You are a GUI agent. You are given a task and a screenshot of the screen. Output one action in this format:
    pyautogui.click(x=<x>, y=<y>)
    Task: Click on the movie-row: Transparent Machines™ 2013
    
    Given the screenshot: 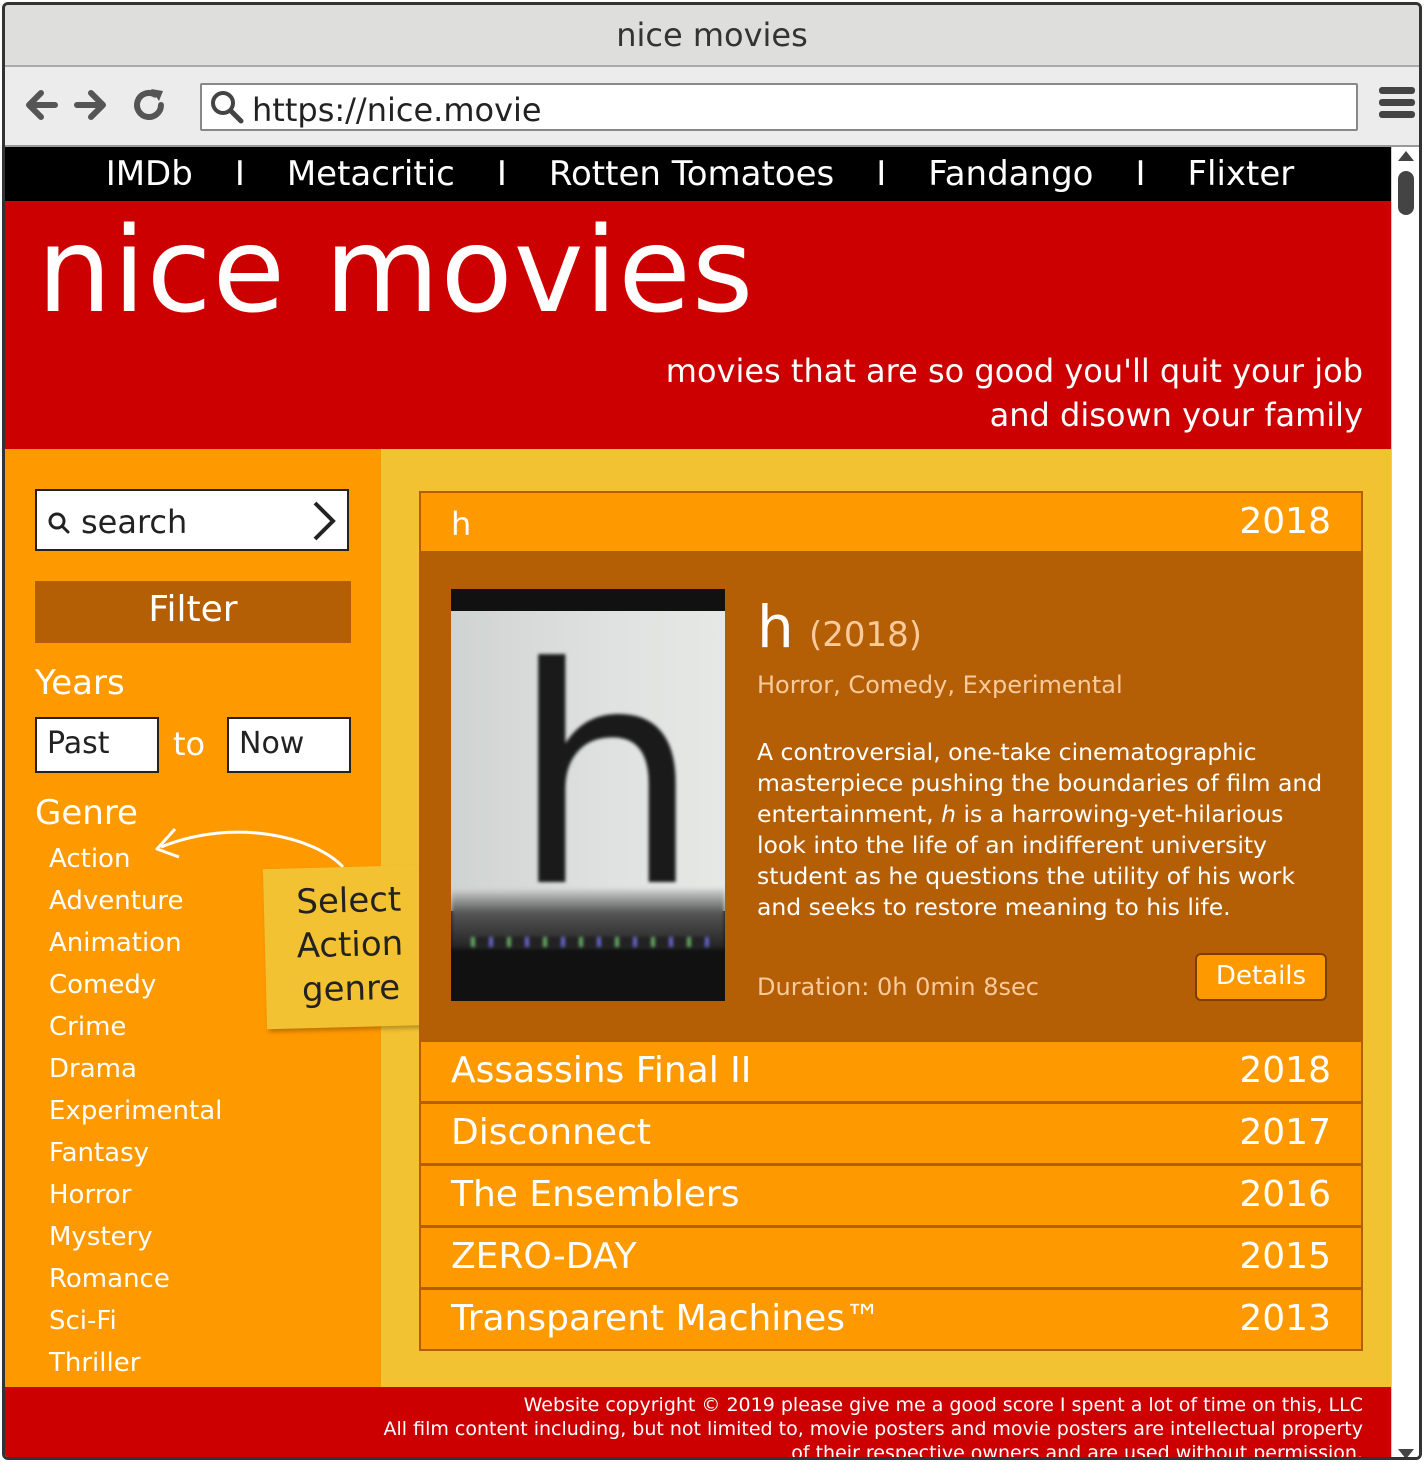 What is the action you would take?
    pyautogui.click(x=891, y=1320)
    